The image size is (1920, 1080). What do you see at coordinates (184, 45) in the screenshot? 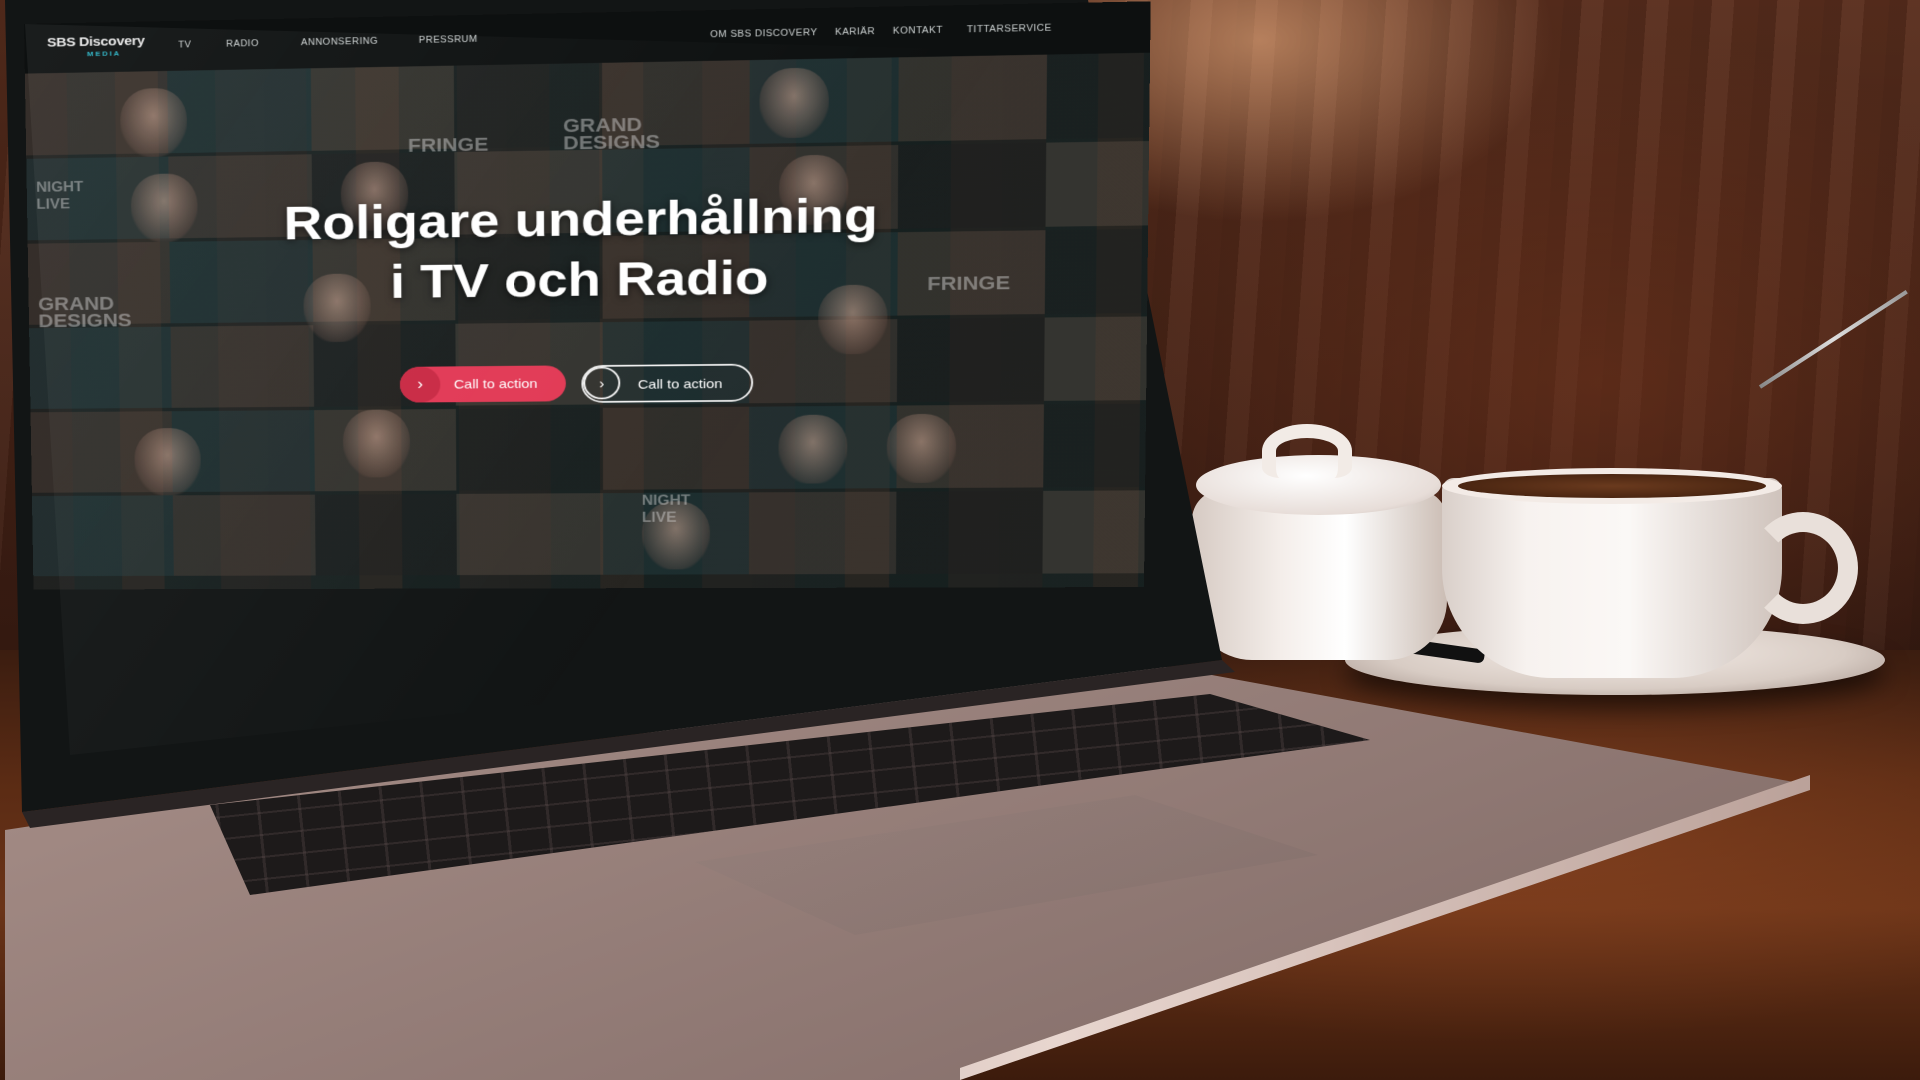
I see `nav-link-tv: TV` at bounding box center [184, 45].